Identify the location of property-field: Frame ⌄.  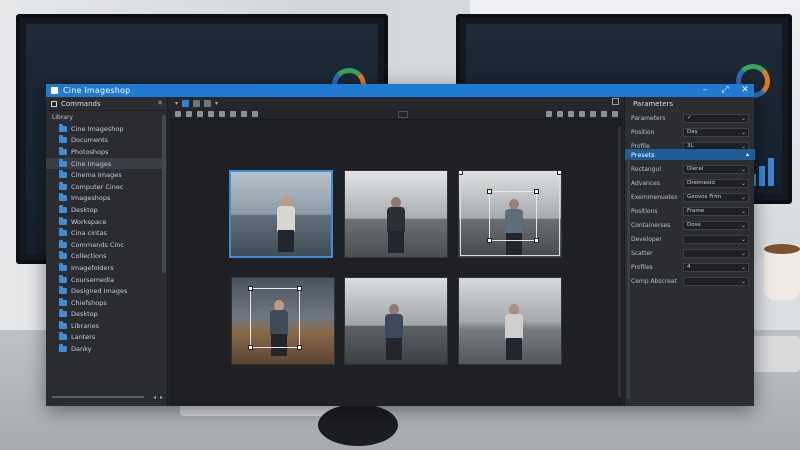
(716, 211).